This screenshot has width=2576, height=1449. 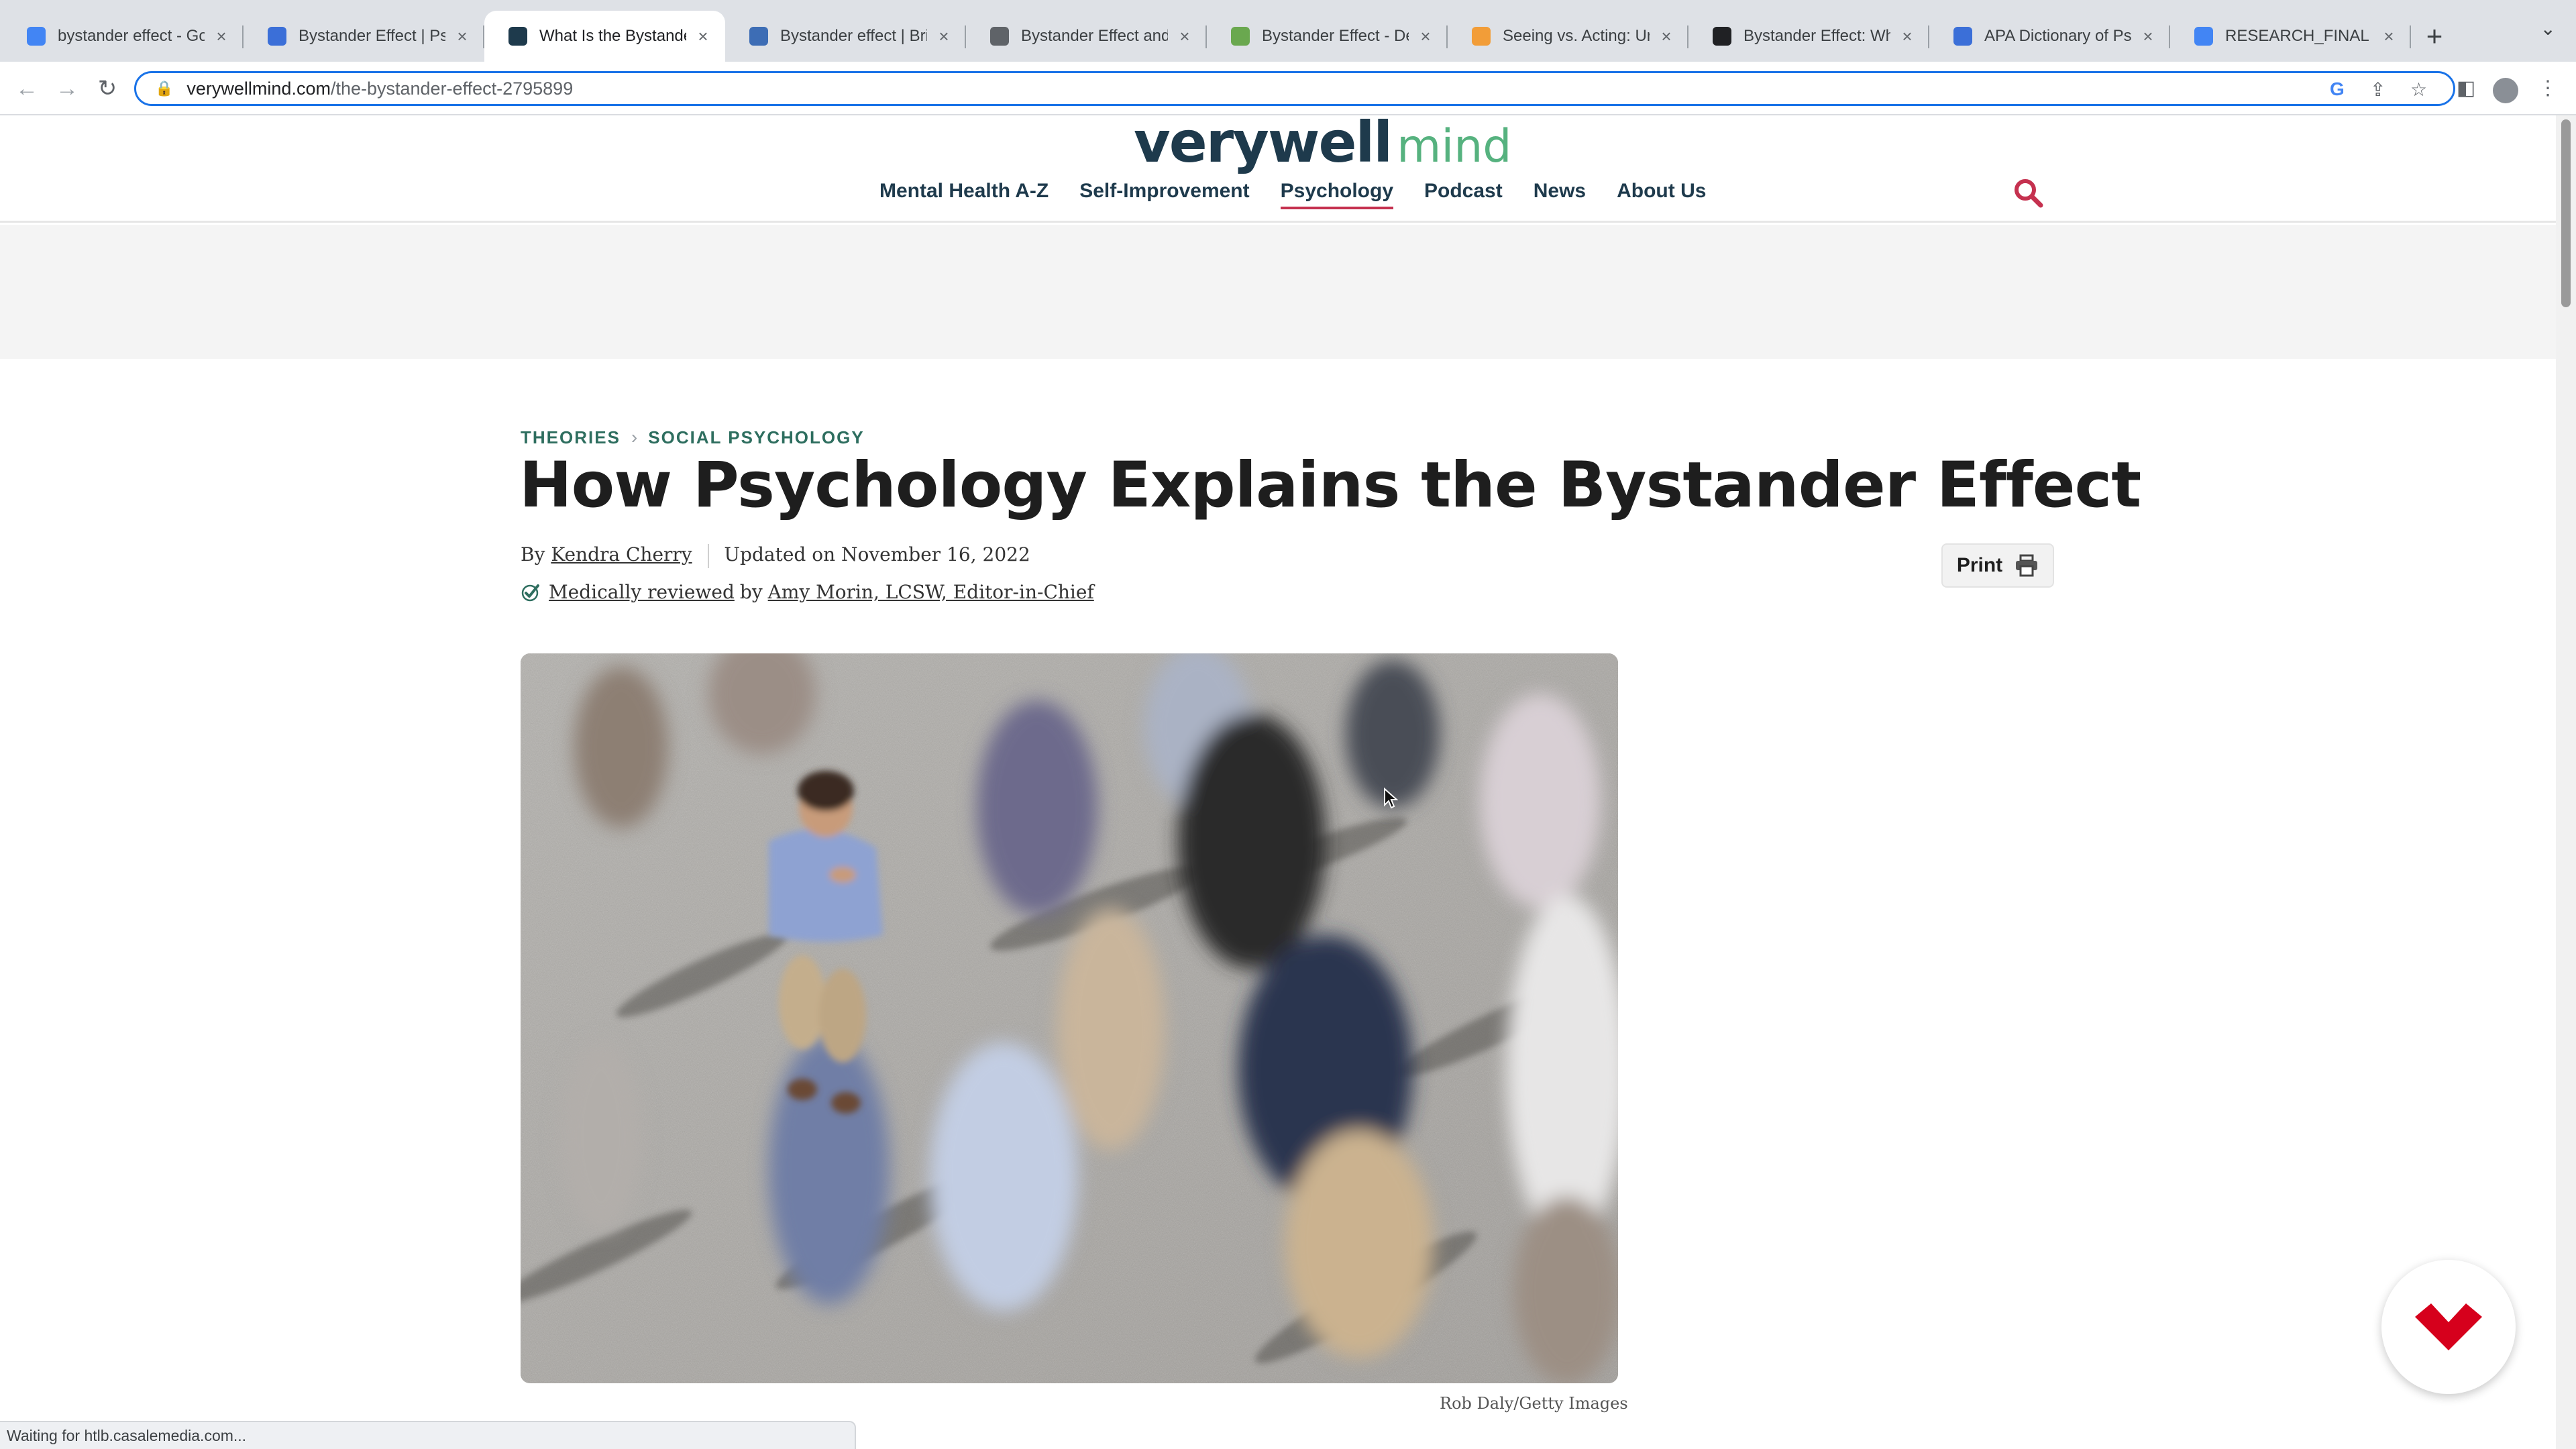 I want to click on globe-icon, so click(x=999, y=36).